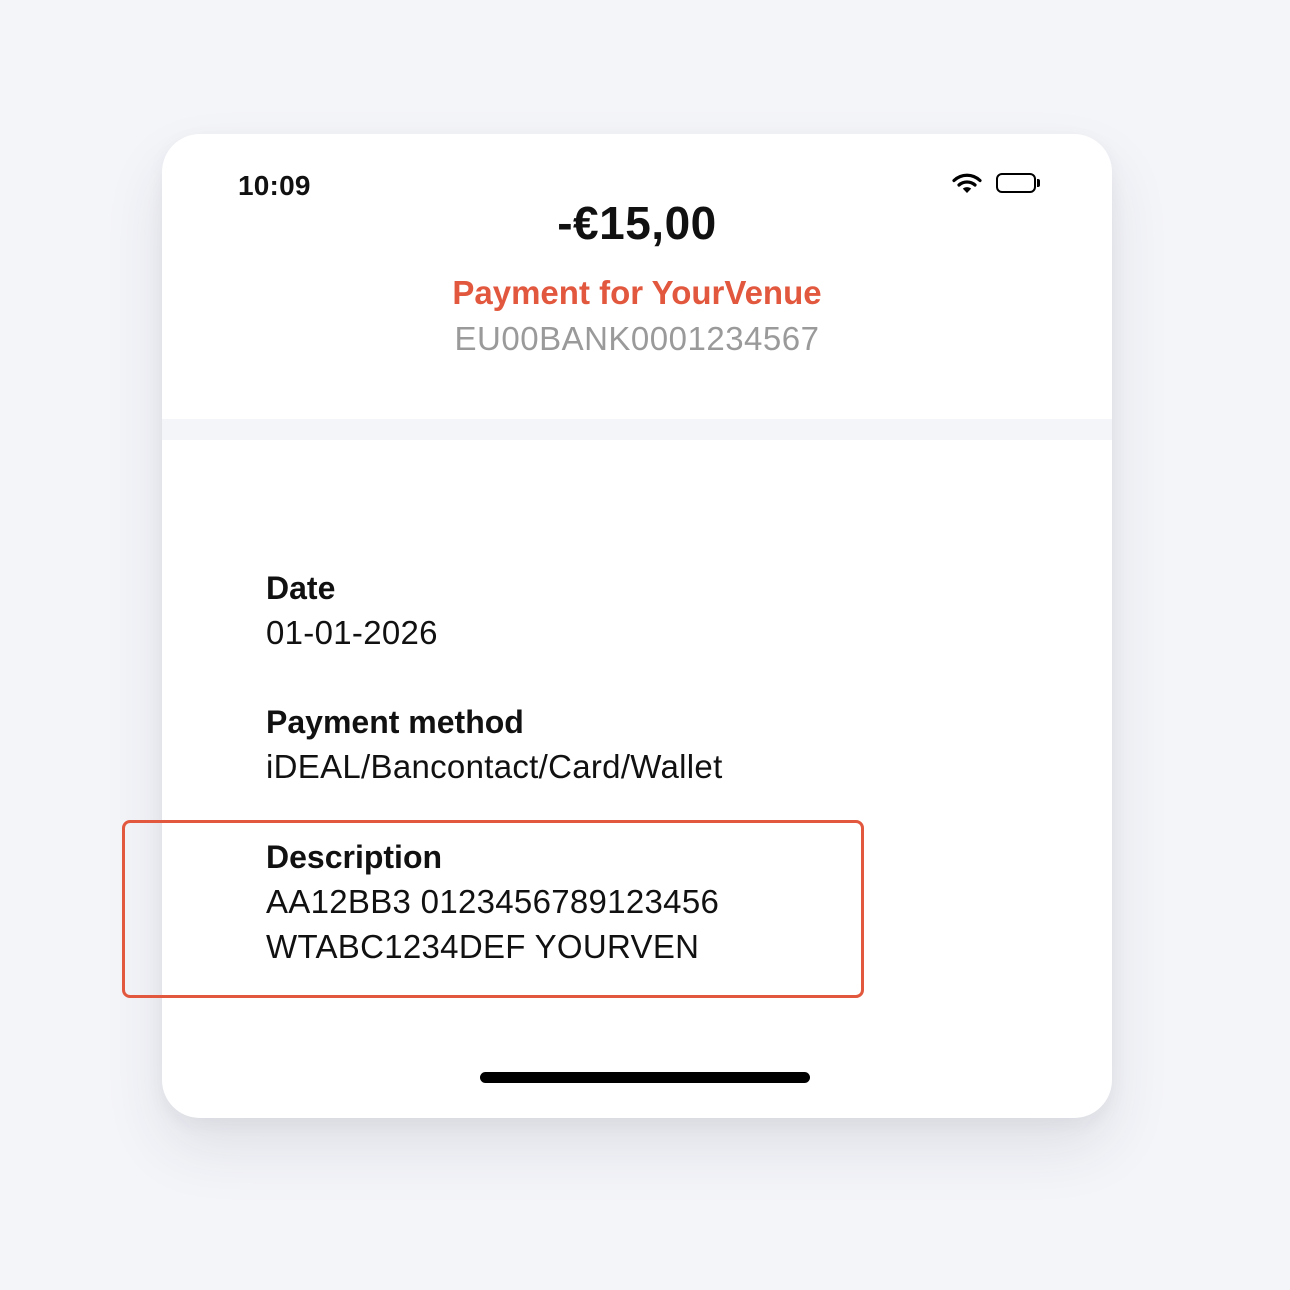 The height and width of the screenshot is (1290, 1290). Describe the element at coordinates (494, 766) in the screenshot. I see `payment-method-value: iDEAL/Bancontact/Card/Wallet` at that location.